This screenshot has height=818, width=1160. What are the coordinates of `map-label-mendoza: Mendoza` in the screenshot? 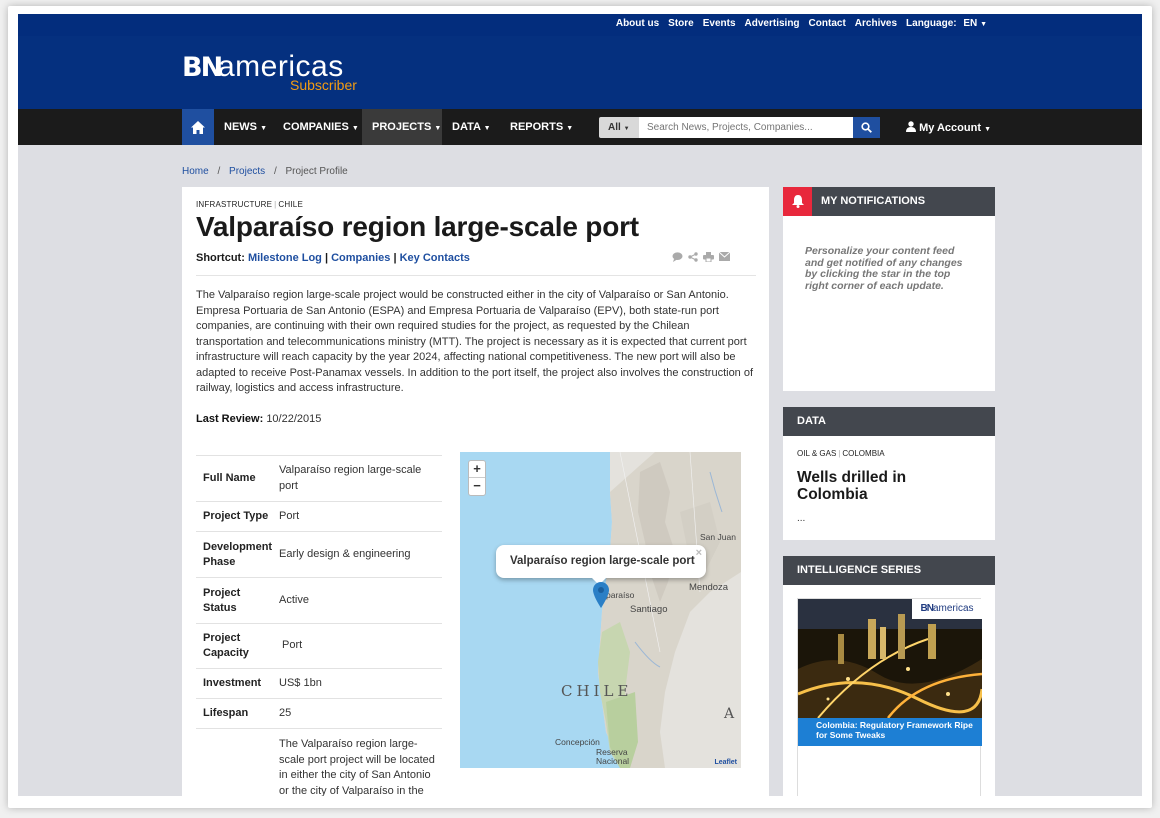 It's located at (709, 587).